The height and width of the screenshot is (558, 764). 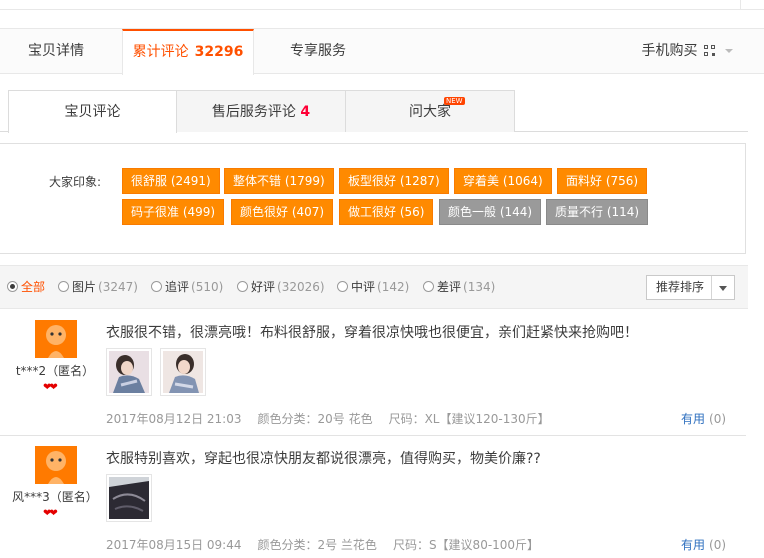 I want to click on filter-label: 追评, so click(x=177, y=287).